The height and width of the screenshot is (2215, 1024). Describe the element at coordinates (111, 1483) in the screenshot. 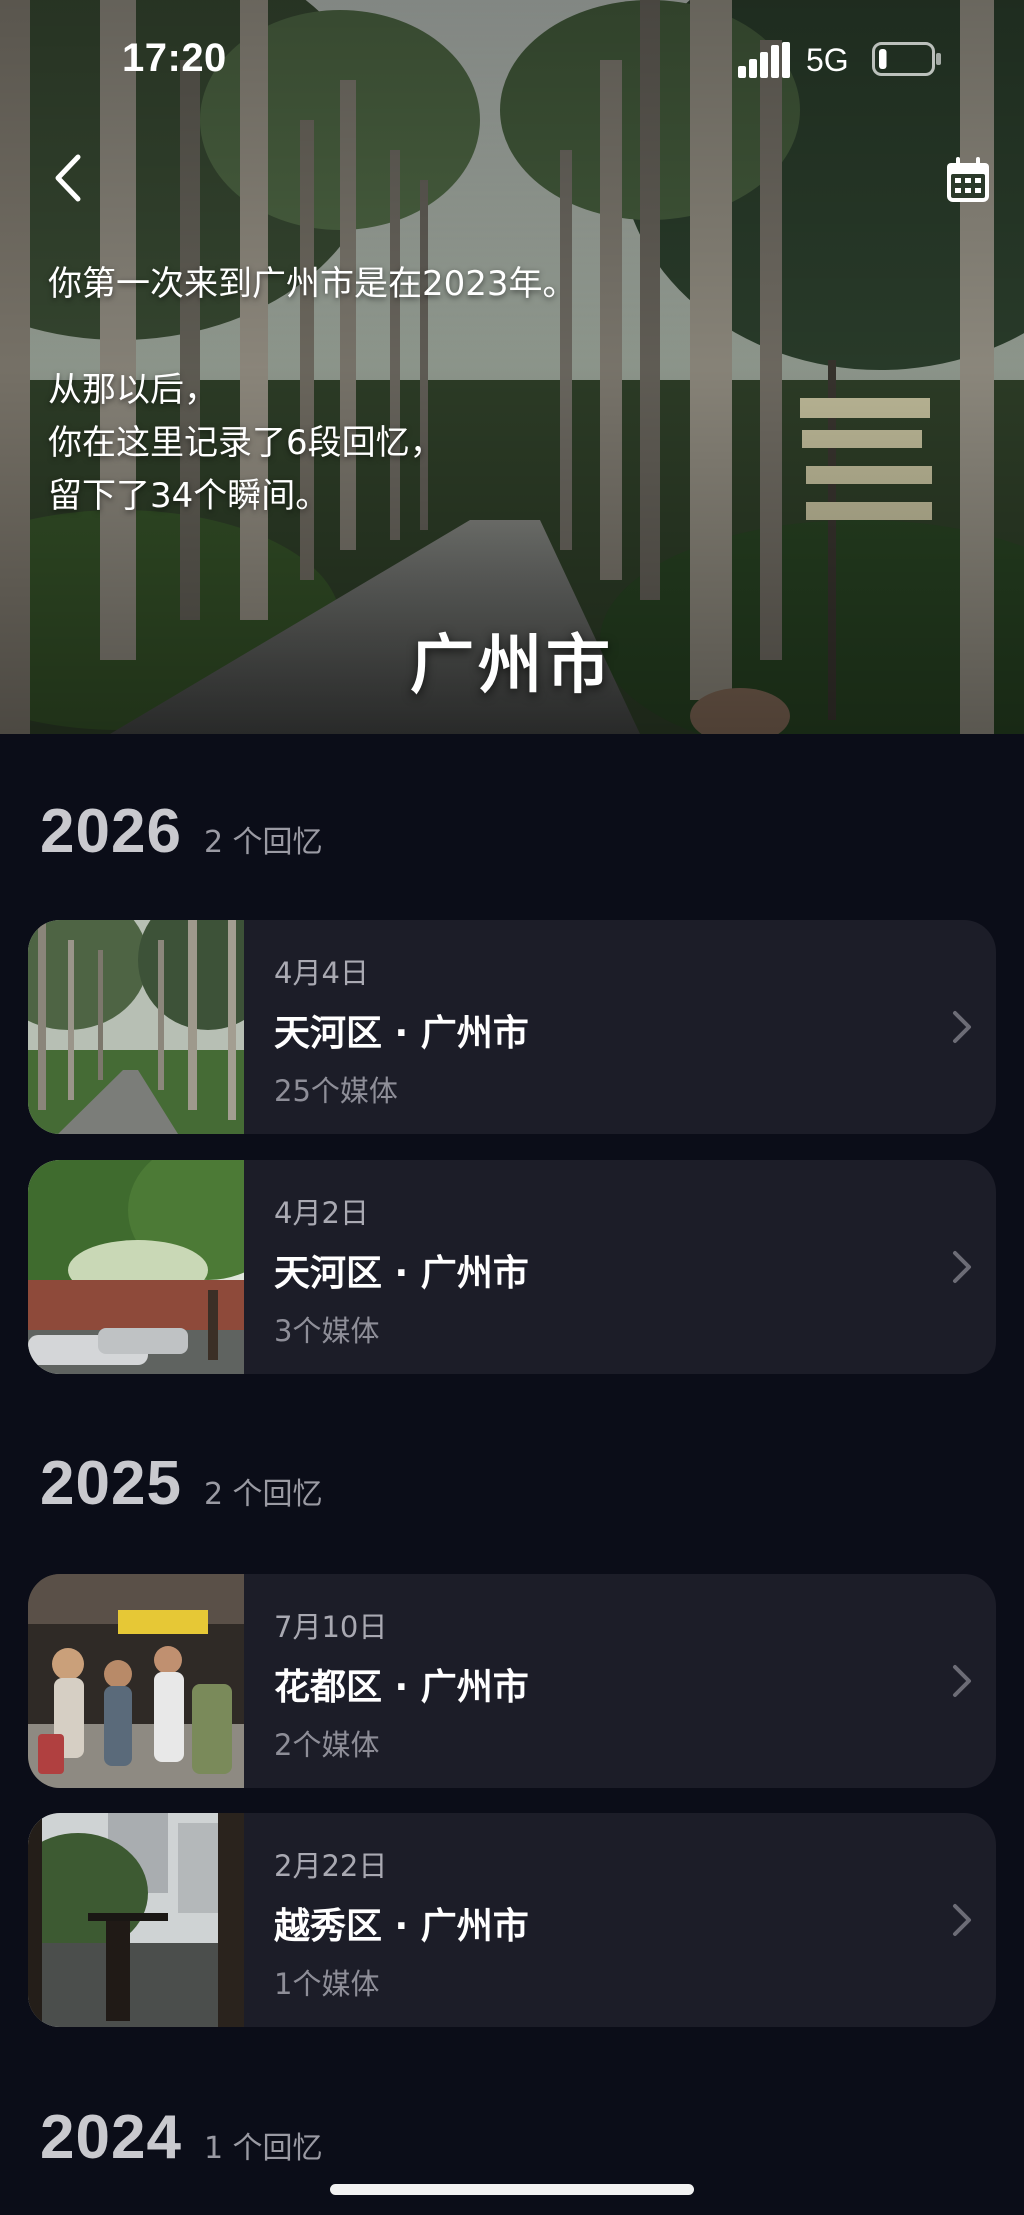

I see `year-label: 2025` at that location.